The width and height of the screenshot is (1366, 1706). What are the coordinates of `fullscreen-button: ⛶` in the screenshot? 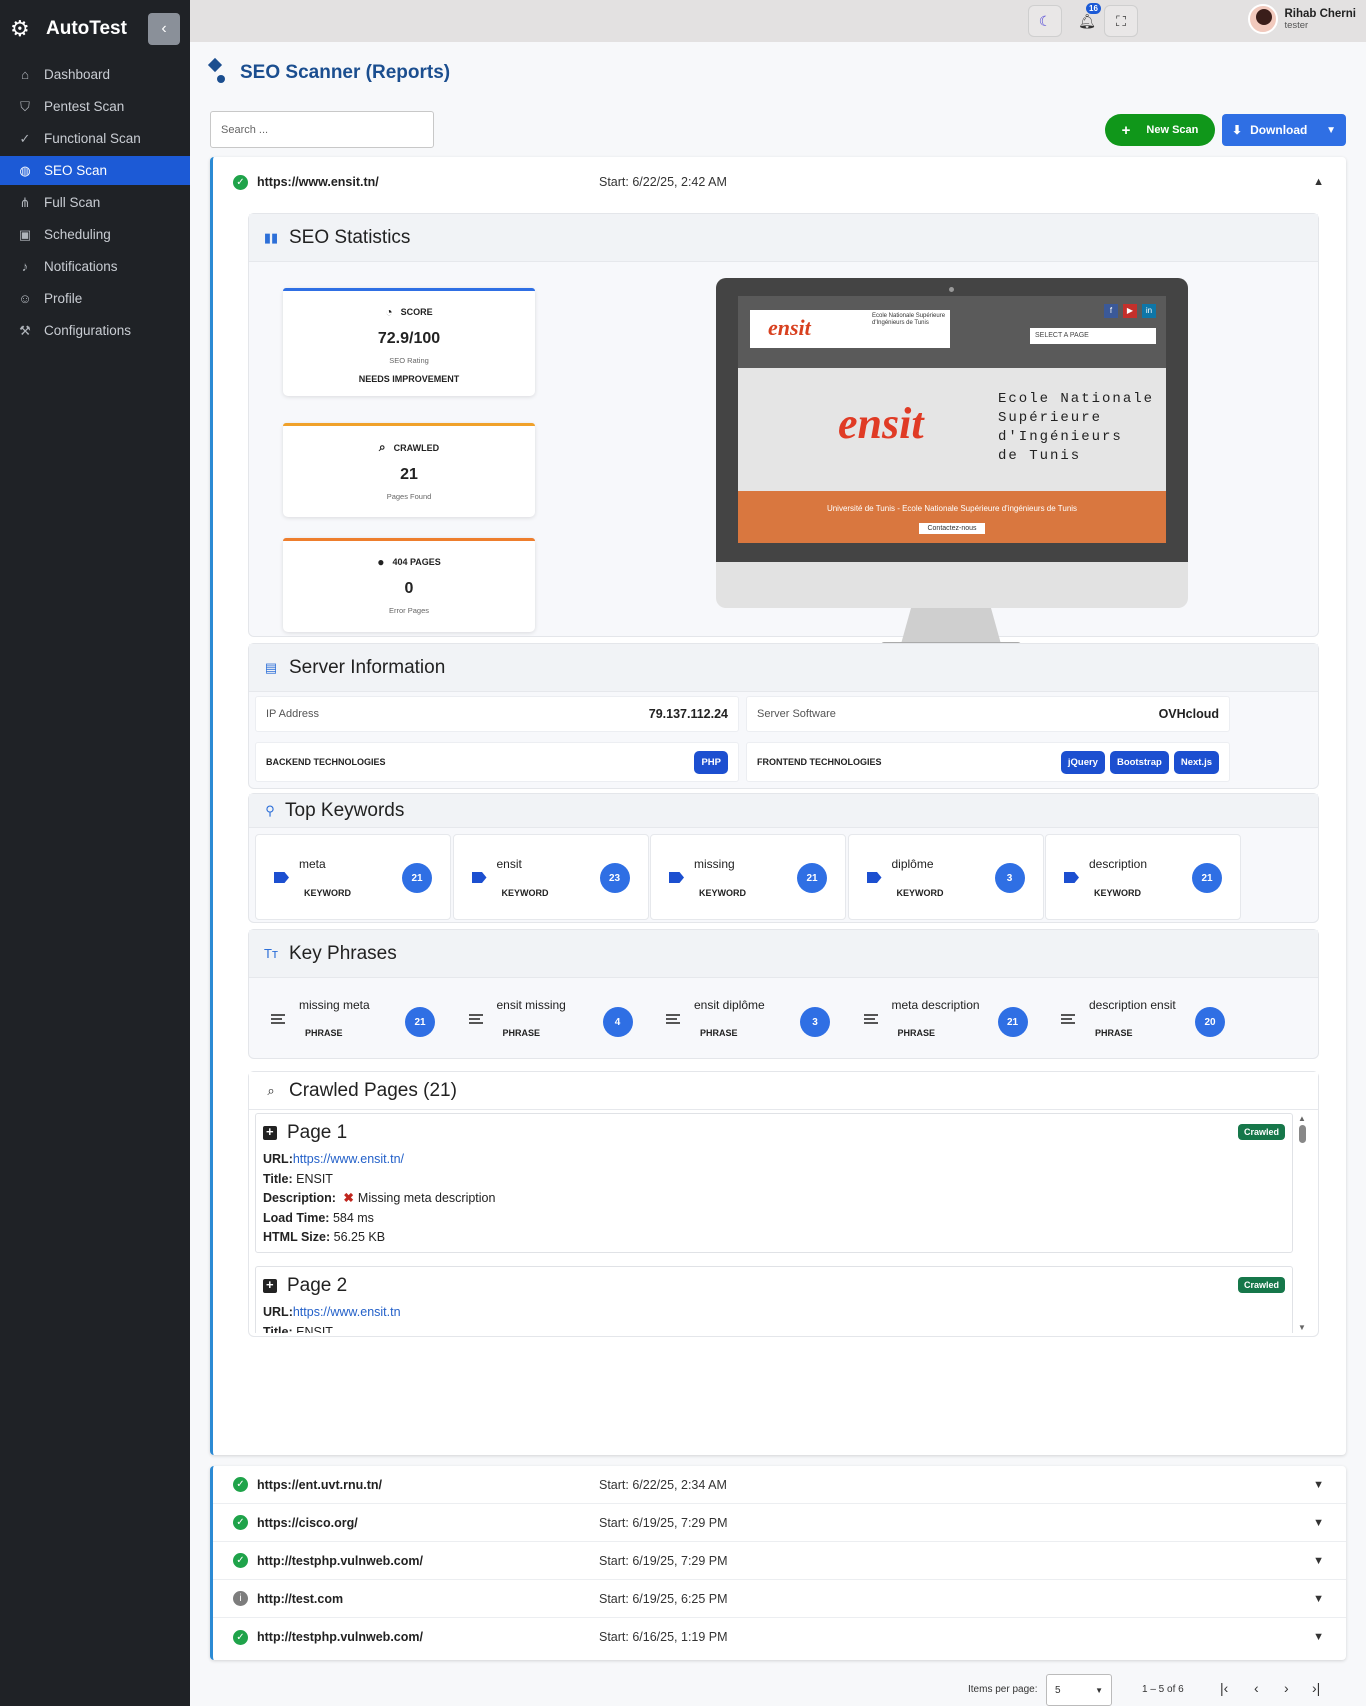 It's located at (1121, 21).